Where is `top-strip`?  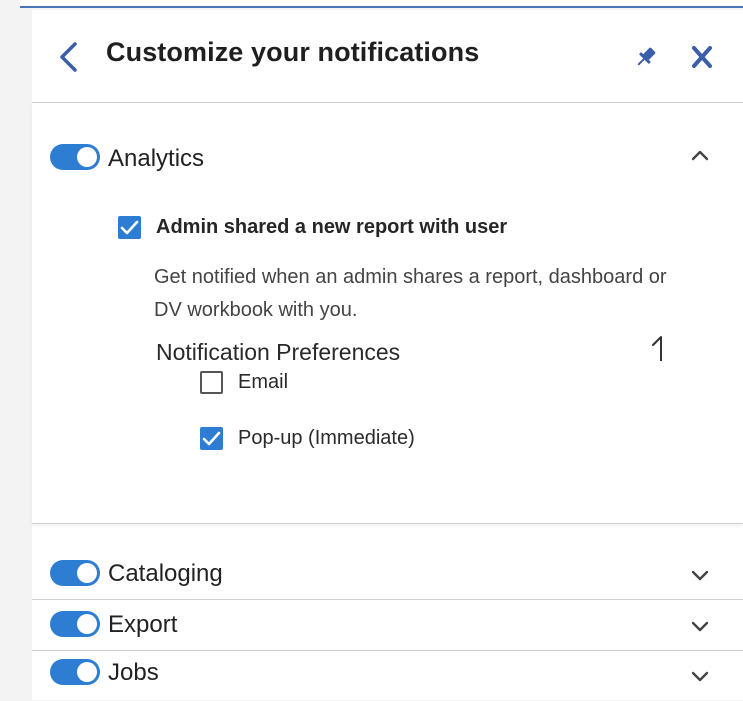 top-strip is located at coordinates (381, 4).